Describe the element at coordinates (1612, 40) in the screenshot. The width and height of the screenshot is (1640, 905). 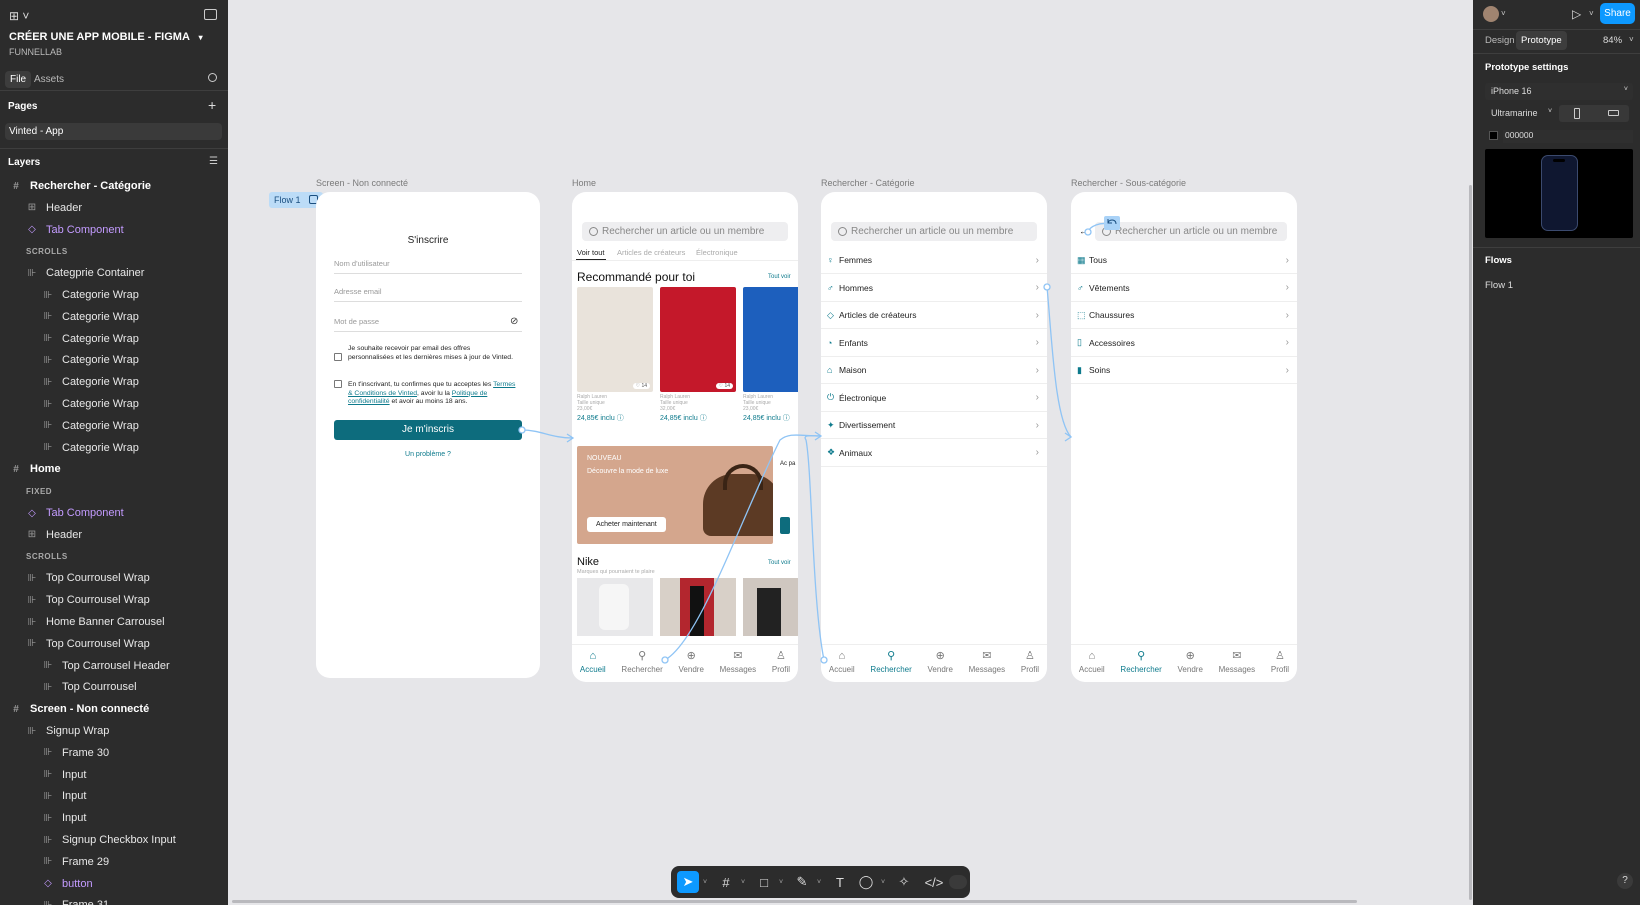
I see `zoom-level: 84%` at that location.